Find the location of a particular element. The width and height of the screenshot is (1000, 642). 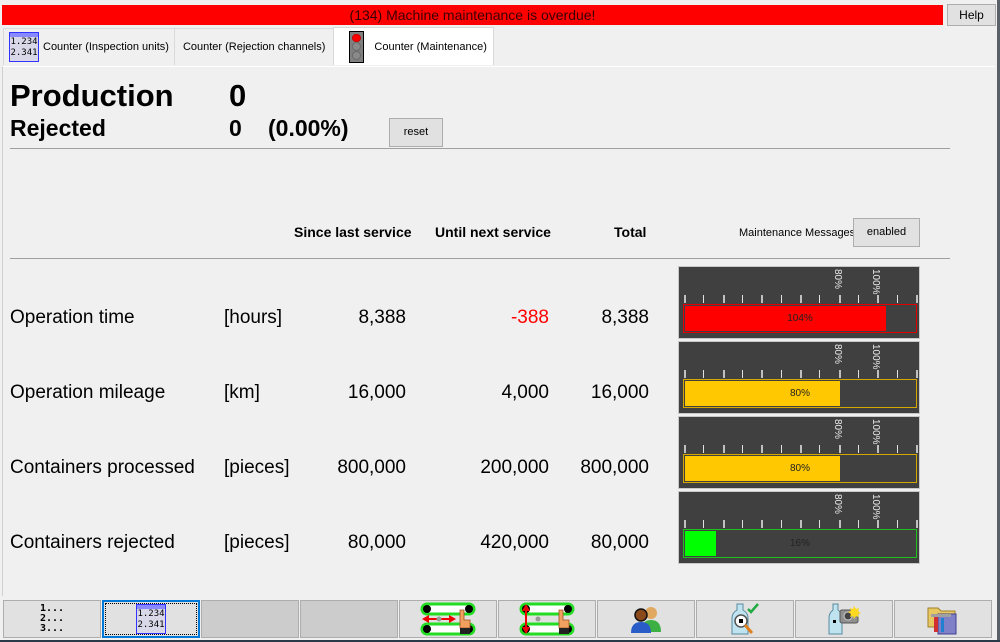

alarm-banner: (134) Machine maintenance is overdue! is located at coordinates (472, 15).